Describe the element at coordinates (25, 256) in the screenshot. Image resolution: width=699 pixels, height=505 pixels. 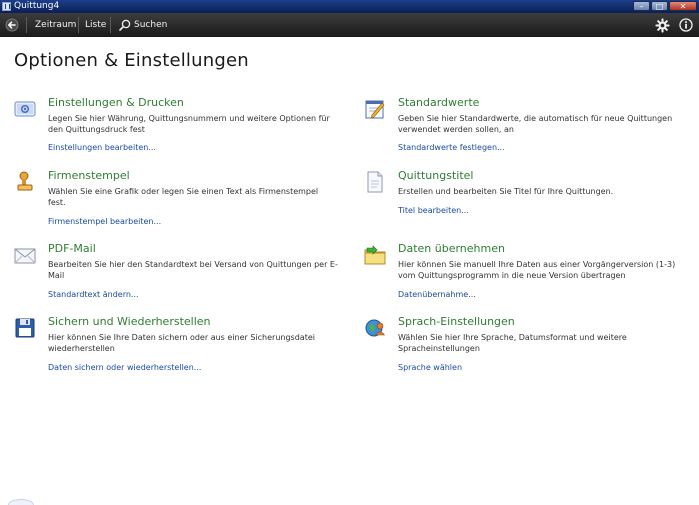
I see `envelope-icon` at that location.